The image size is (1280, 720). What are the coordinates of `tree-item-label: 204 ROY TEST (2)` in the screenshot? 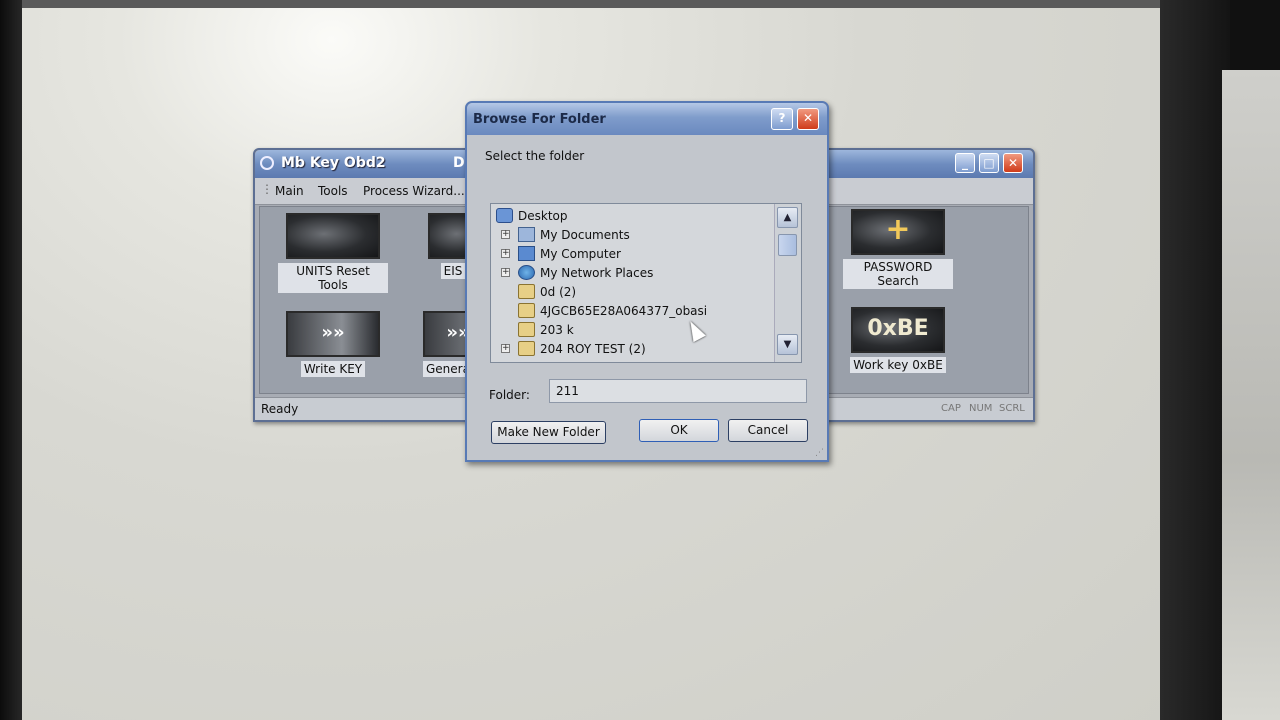 It's located at (593, 349).